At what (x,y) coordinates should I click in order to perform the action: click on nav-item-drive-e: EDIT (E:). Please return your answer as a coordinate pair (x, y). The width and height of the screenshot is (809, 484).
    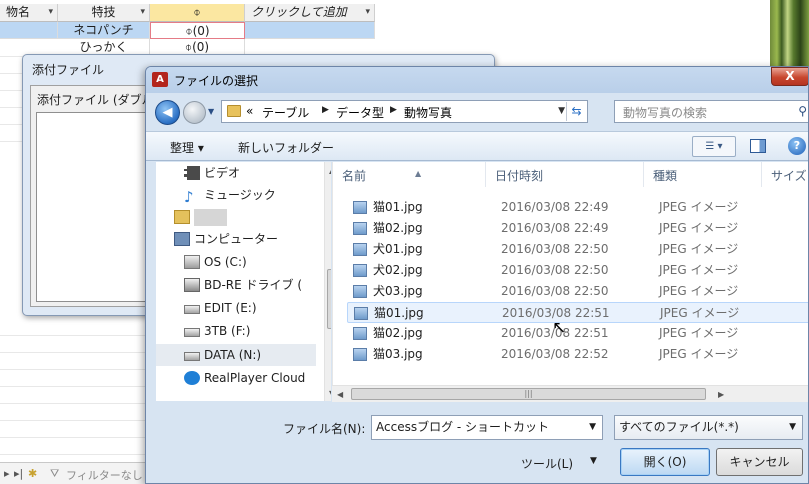
    Looking at the image, I should click on (236, 308).